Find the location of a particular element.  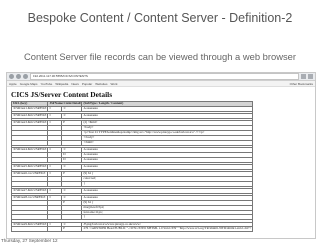

bookmark-item: Apple is located at coordinates (13, 84).